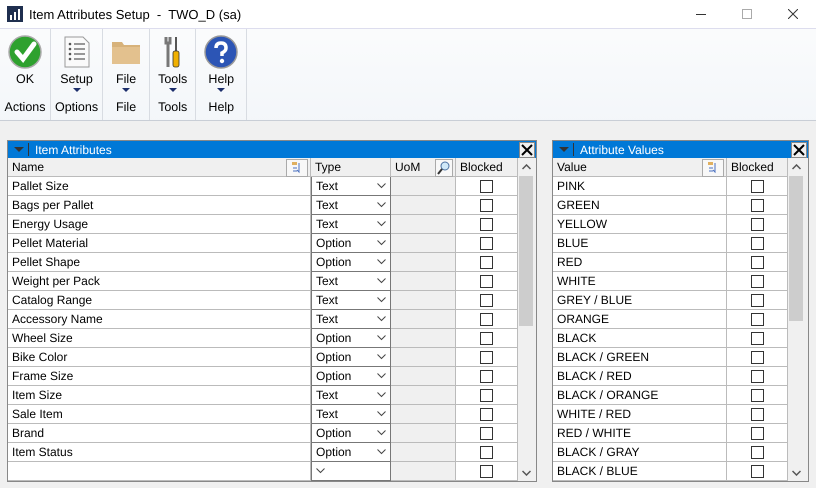  I want to click on ribbon-button: OK, so click(25, 64).